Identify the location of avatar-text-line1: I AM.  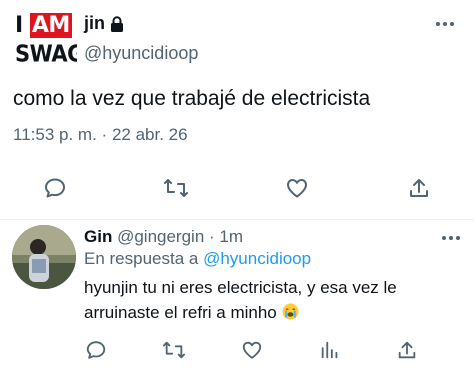
(43, 25).